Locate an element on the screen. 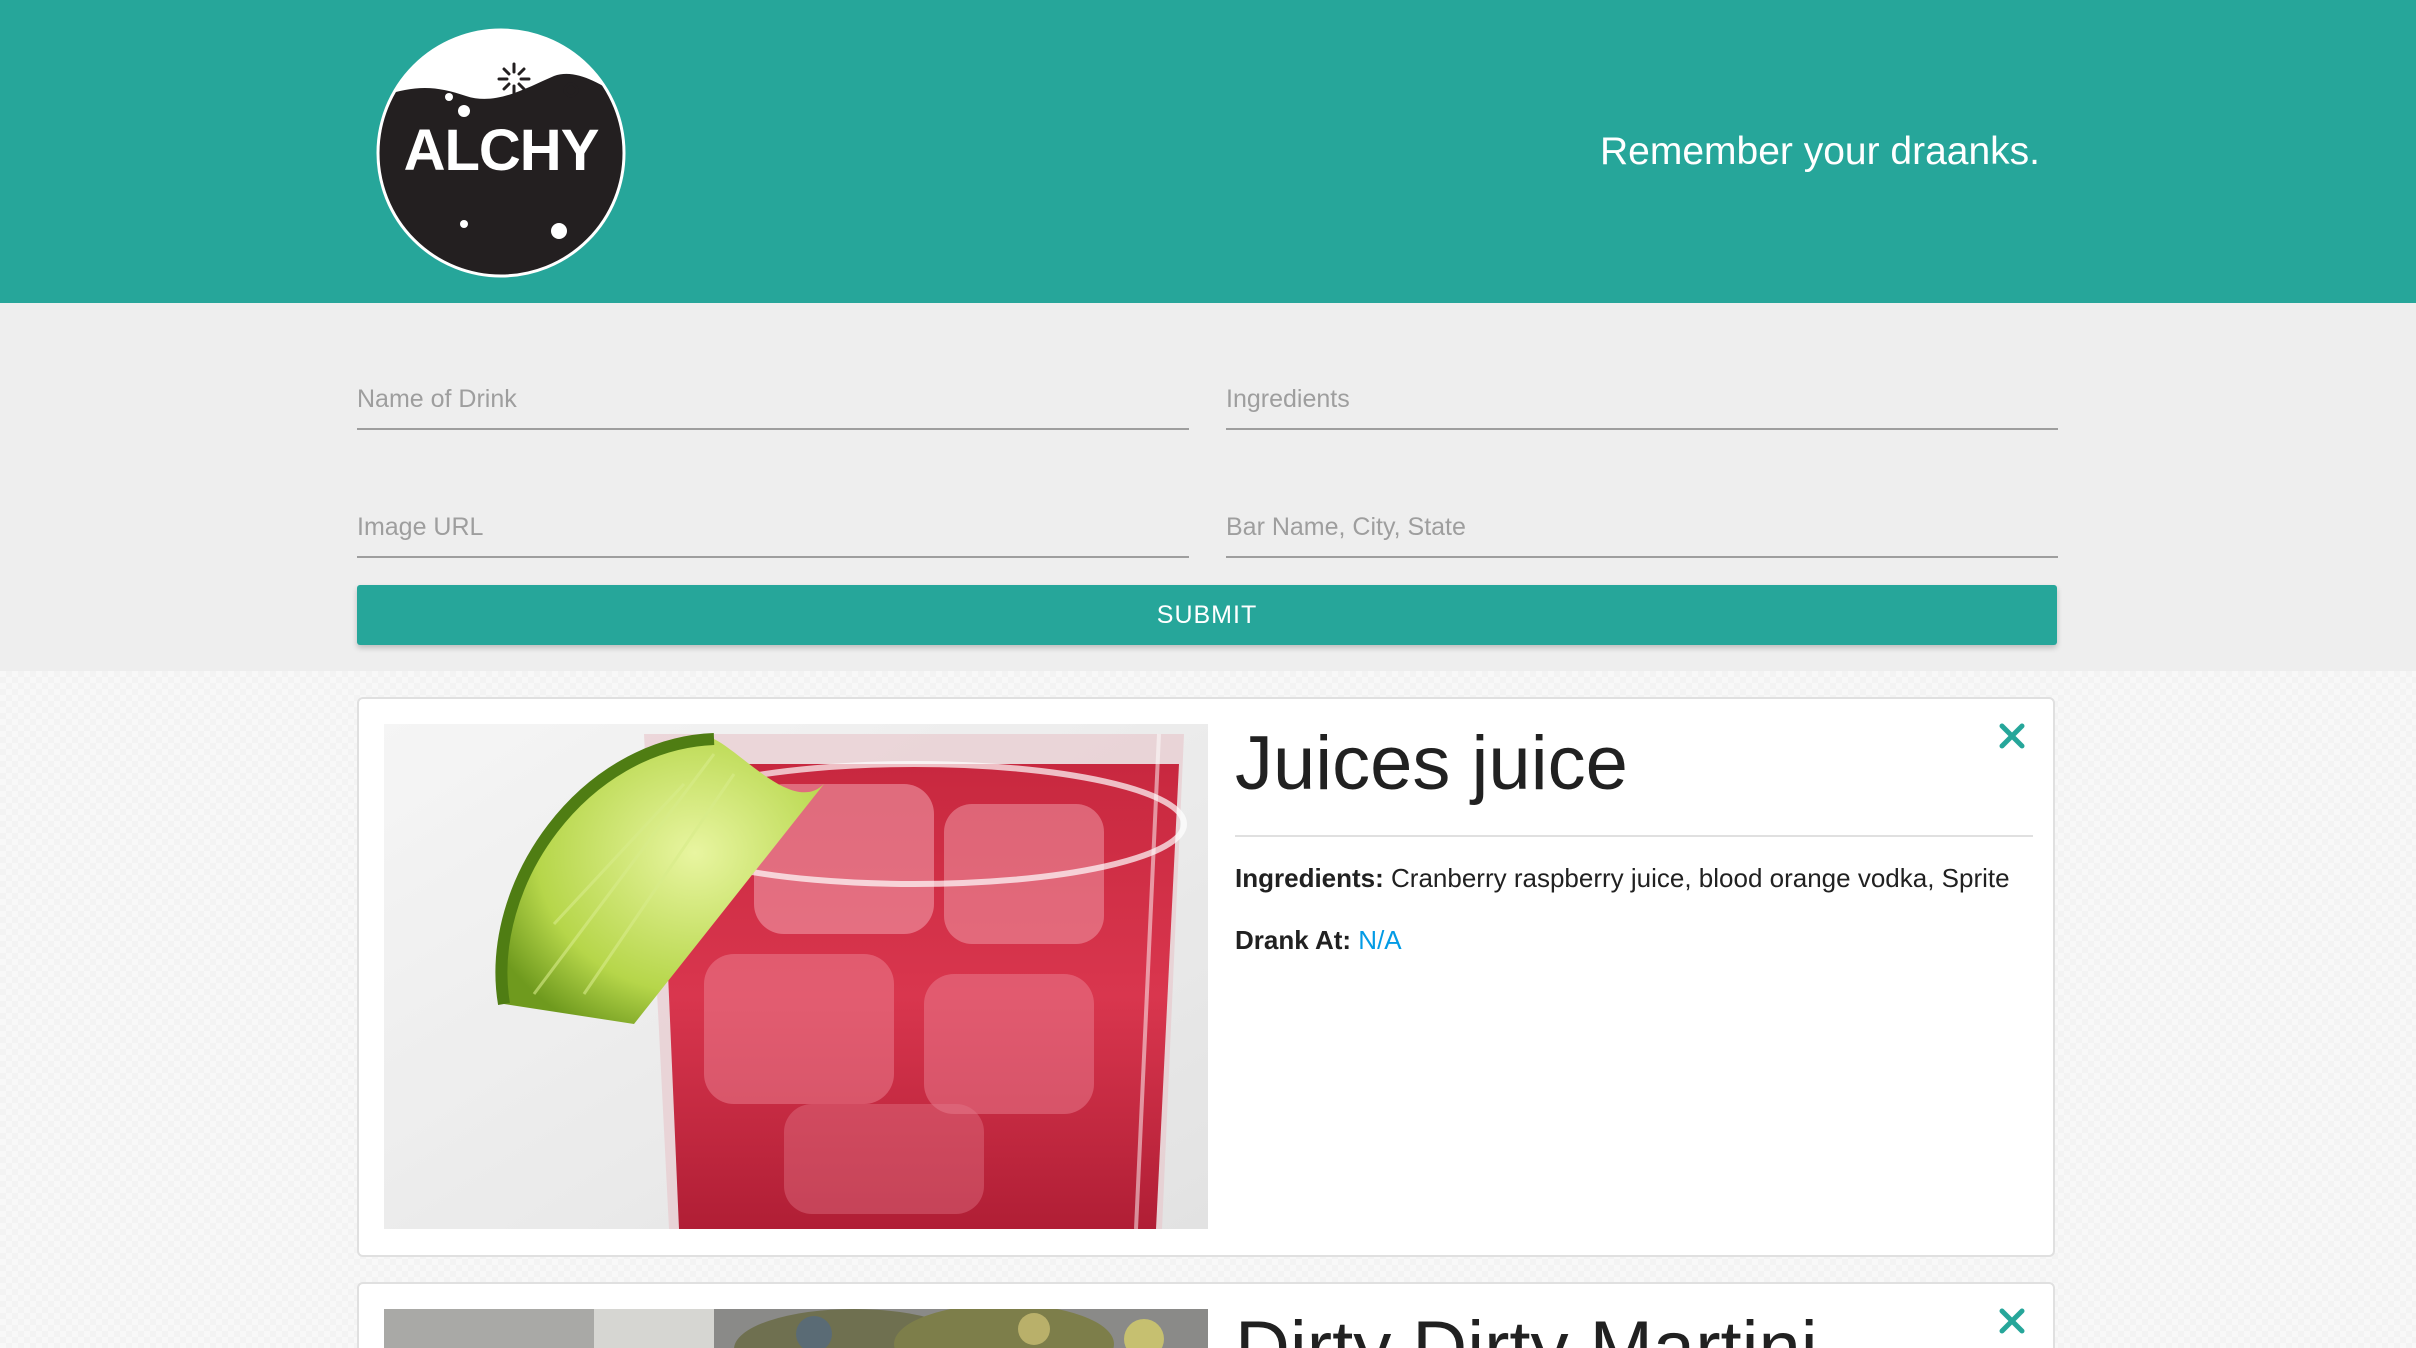 The image size is (2416, 1348). alchy-logo: ALCHY is located at coordinates (501, 153).